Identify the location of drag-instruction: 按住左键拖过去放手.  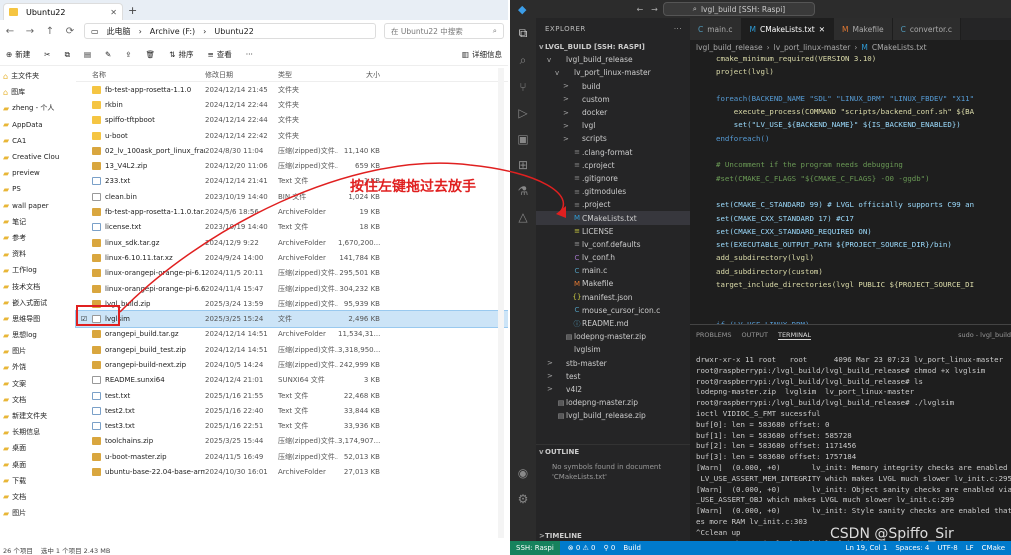
(413, 187).